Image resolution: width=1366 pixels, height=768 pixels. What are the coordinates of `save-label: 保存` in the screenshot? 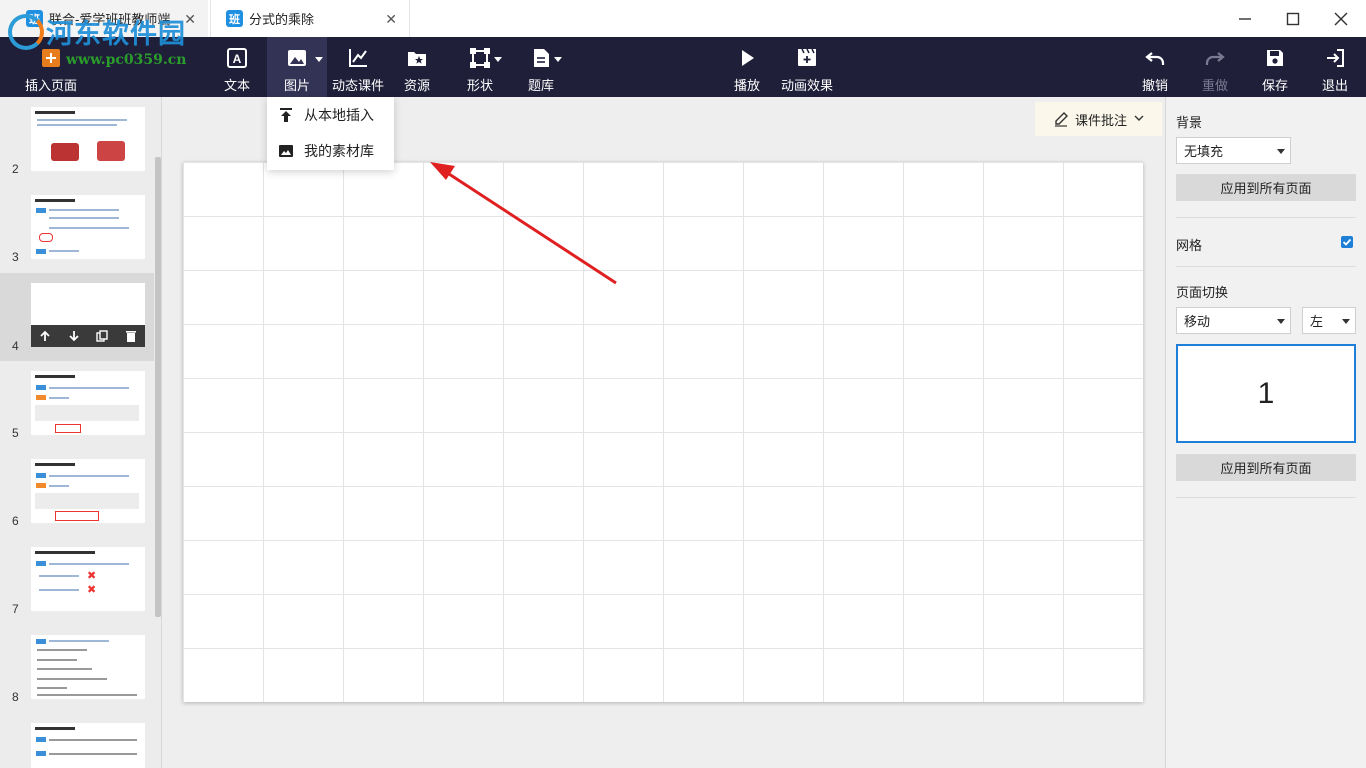 It's located at (1274, 85).